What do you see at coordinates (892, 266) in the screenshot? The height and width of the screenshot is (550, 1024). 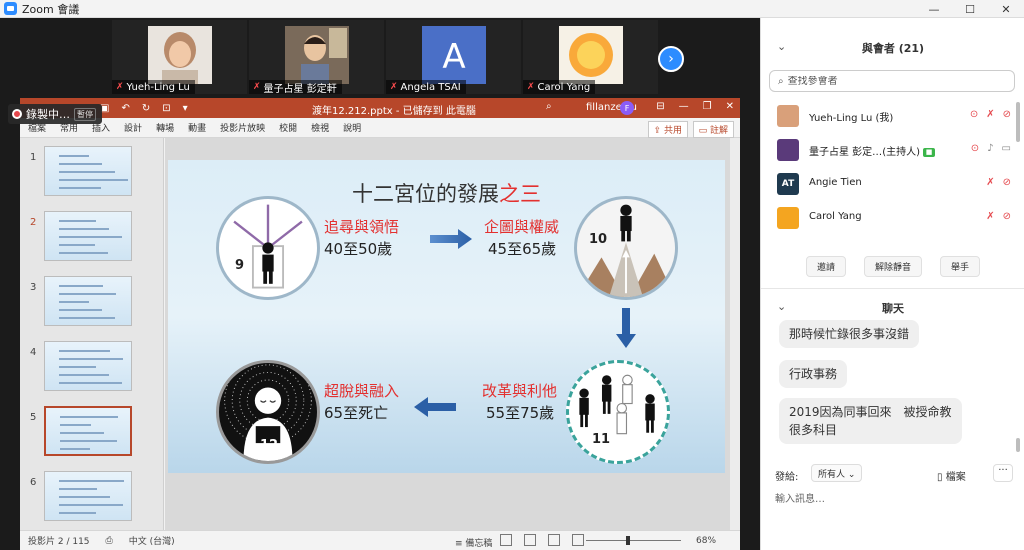 I see `unmute-all-button: 解除靜音` at bounding box center [892, 266].